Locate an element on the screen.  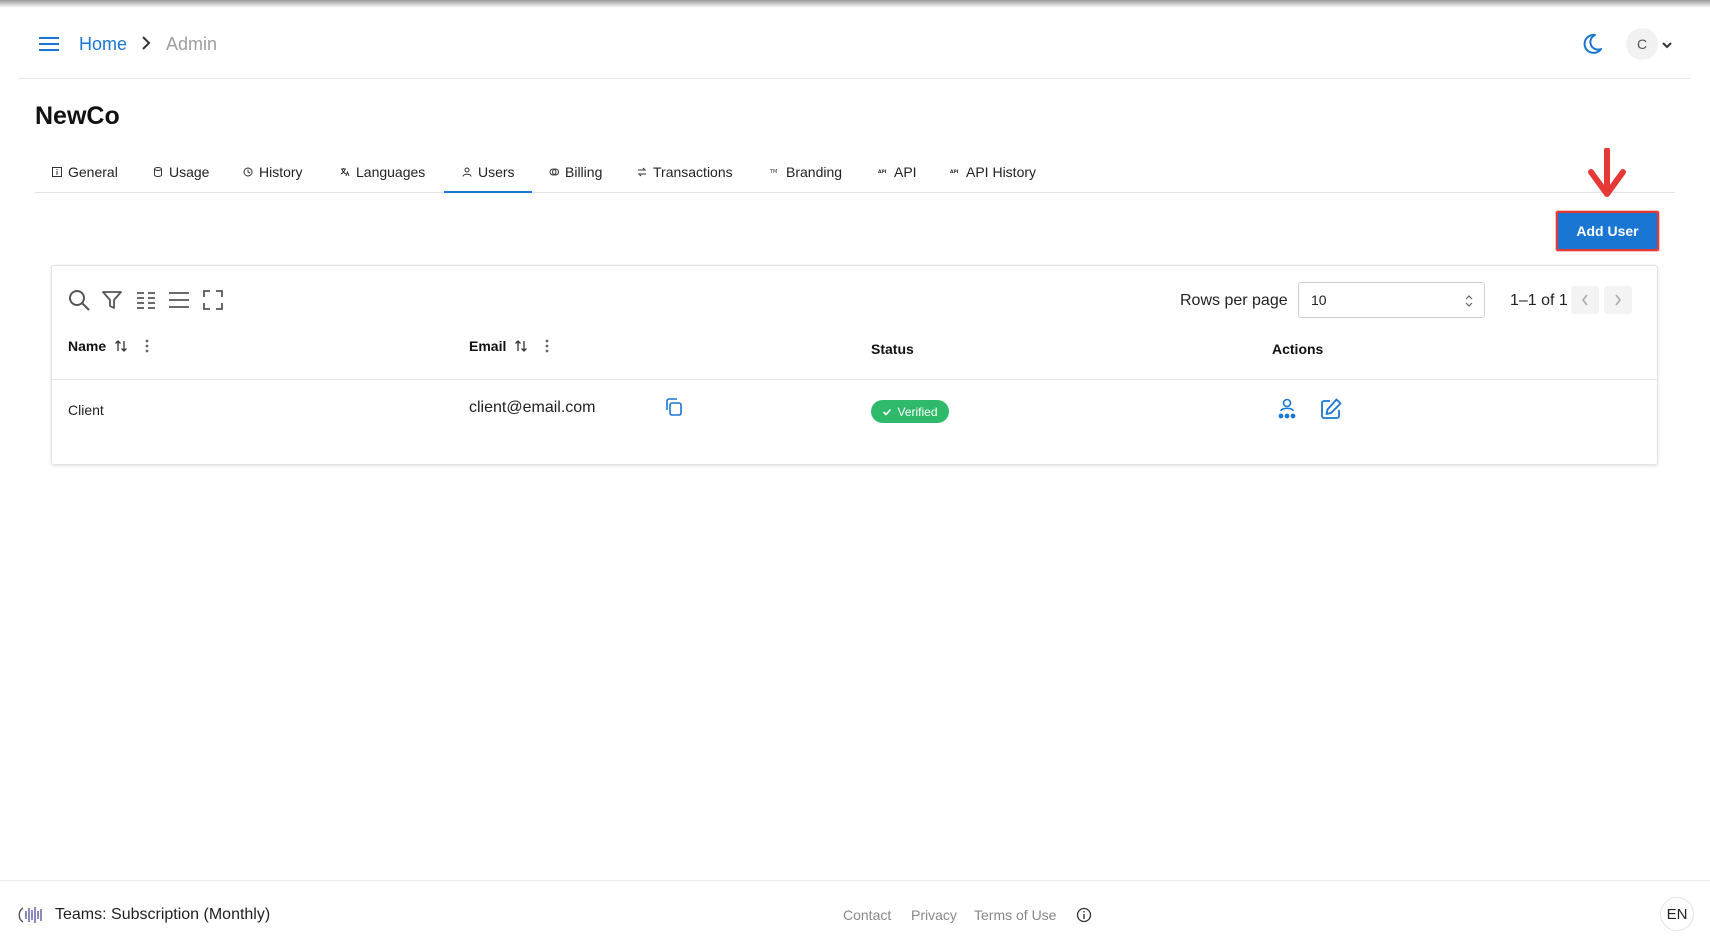
tab-label: Usage is located at coordinates (189, 172).